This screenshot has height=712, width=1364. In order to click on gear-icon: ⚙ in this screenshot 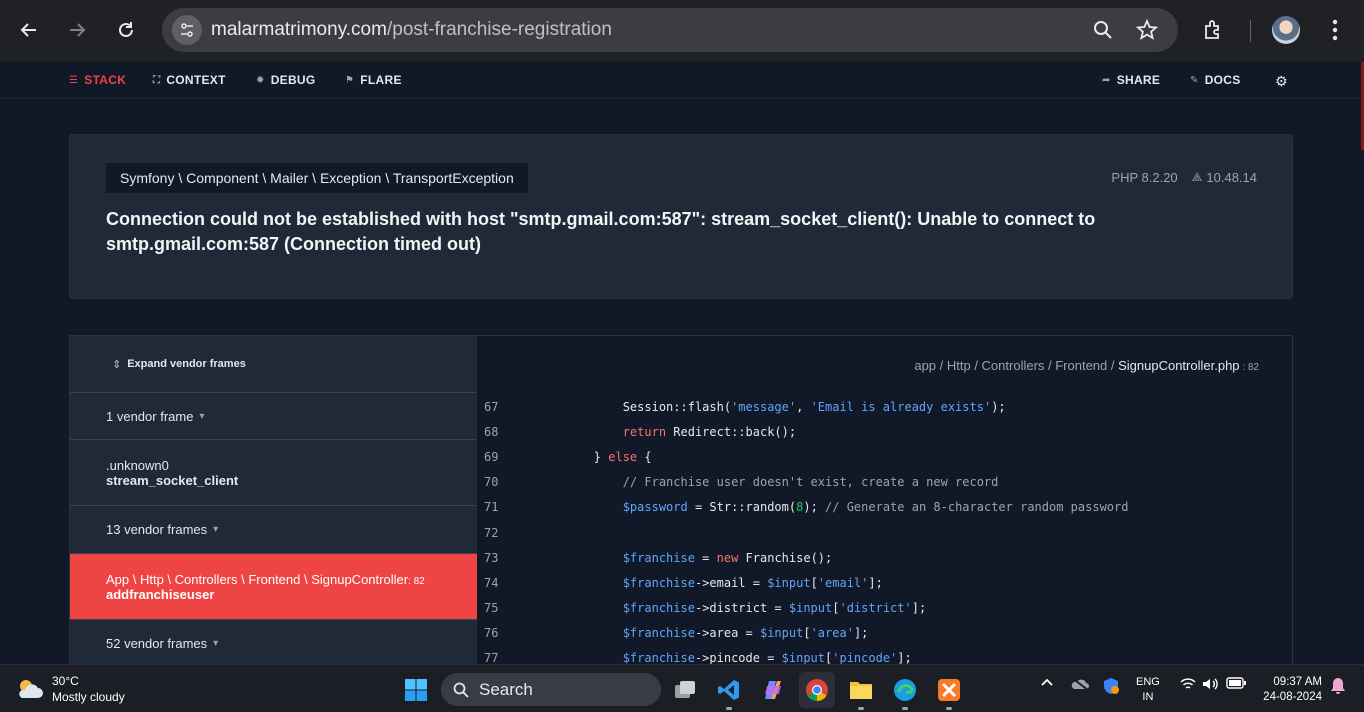, I will do `click(1281, 81)`.